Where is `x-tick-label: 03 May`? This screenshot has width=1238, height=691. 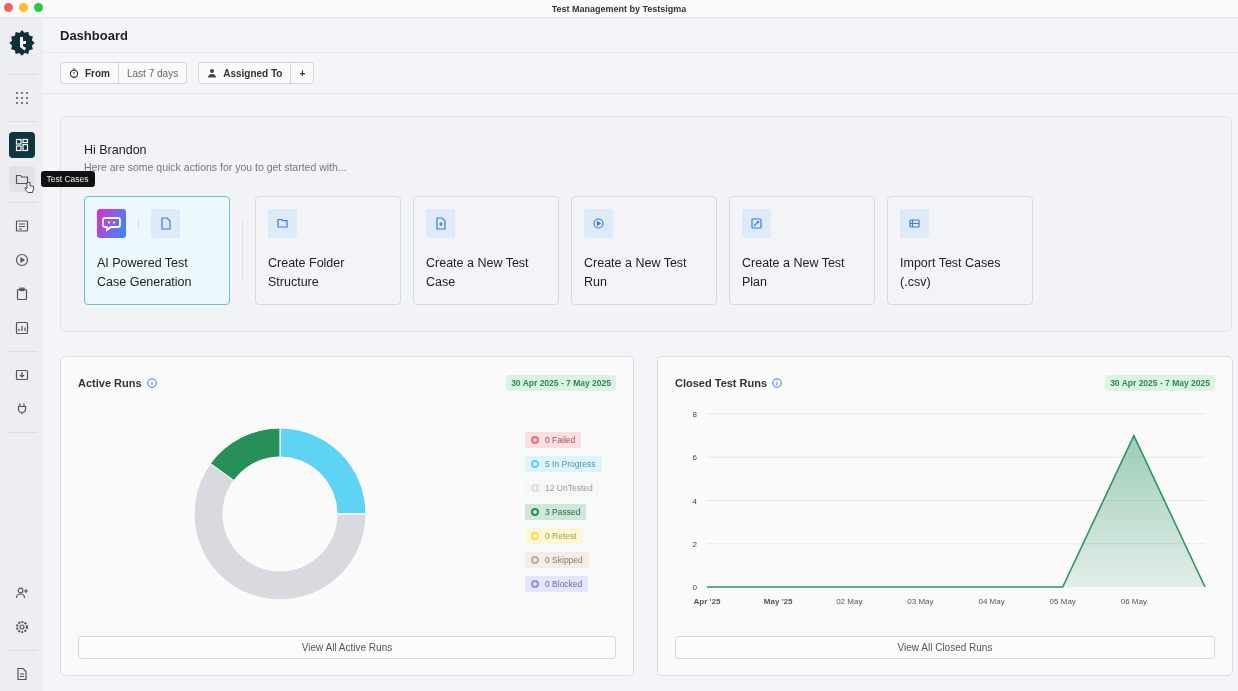 x-tick-label: 03 May is located at coordinates (920, 601).